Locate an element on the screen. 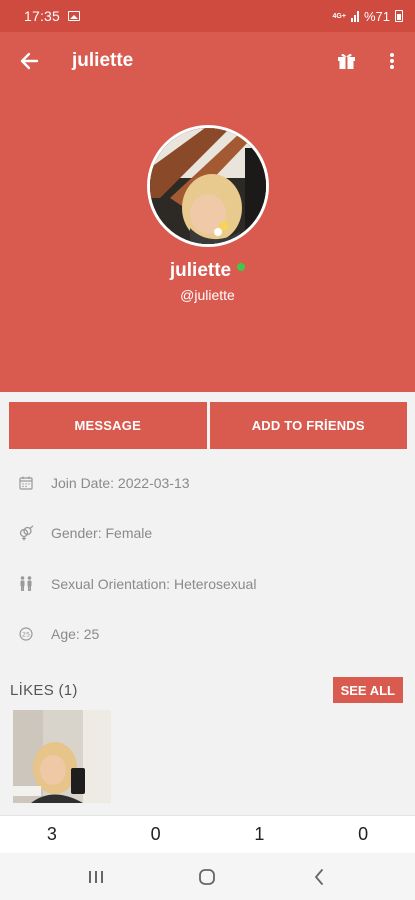  recent-apps-button is located at coordinates (96, 877).